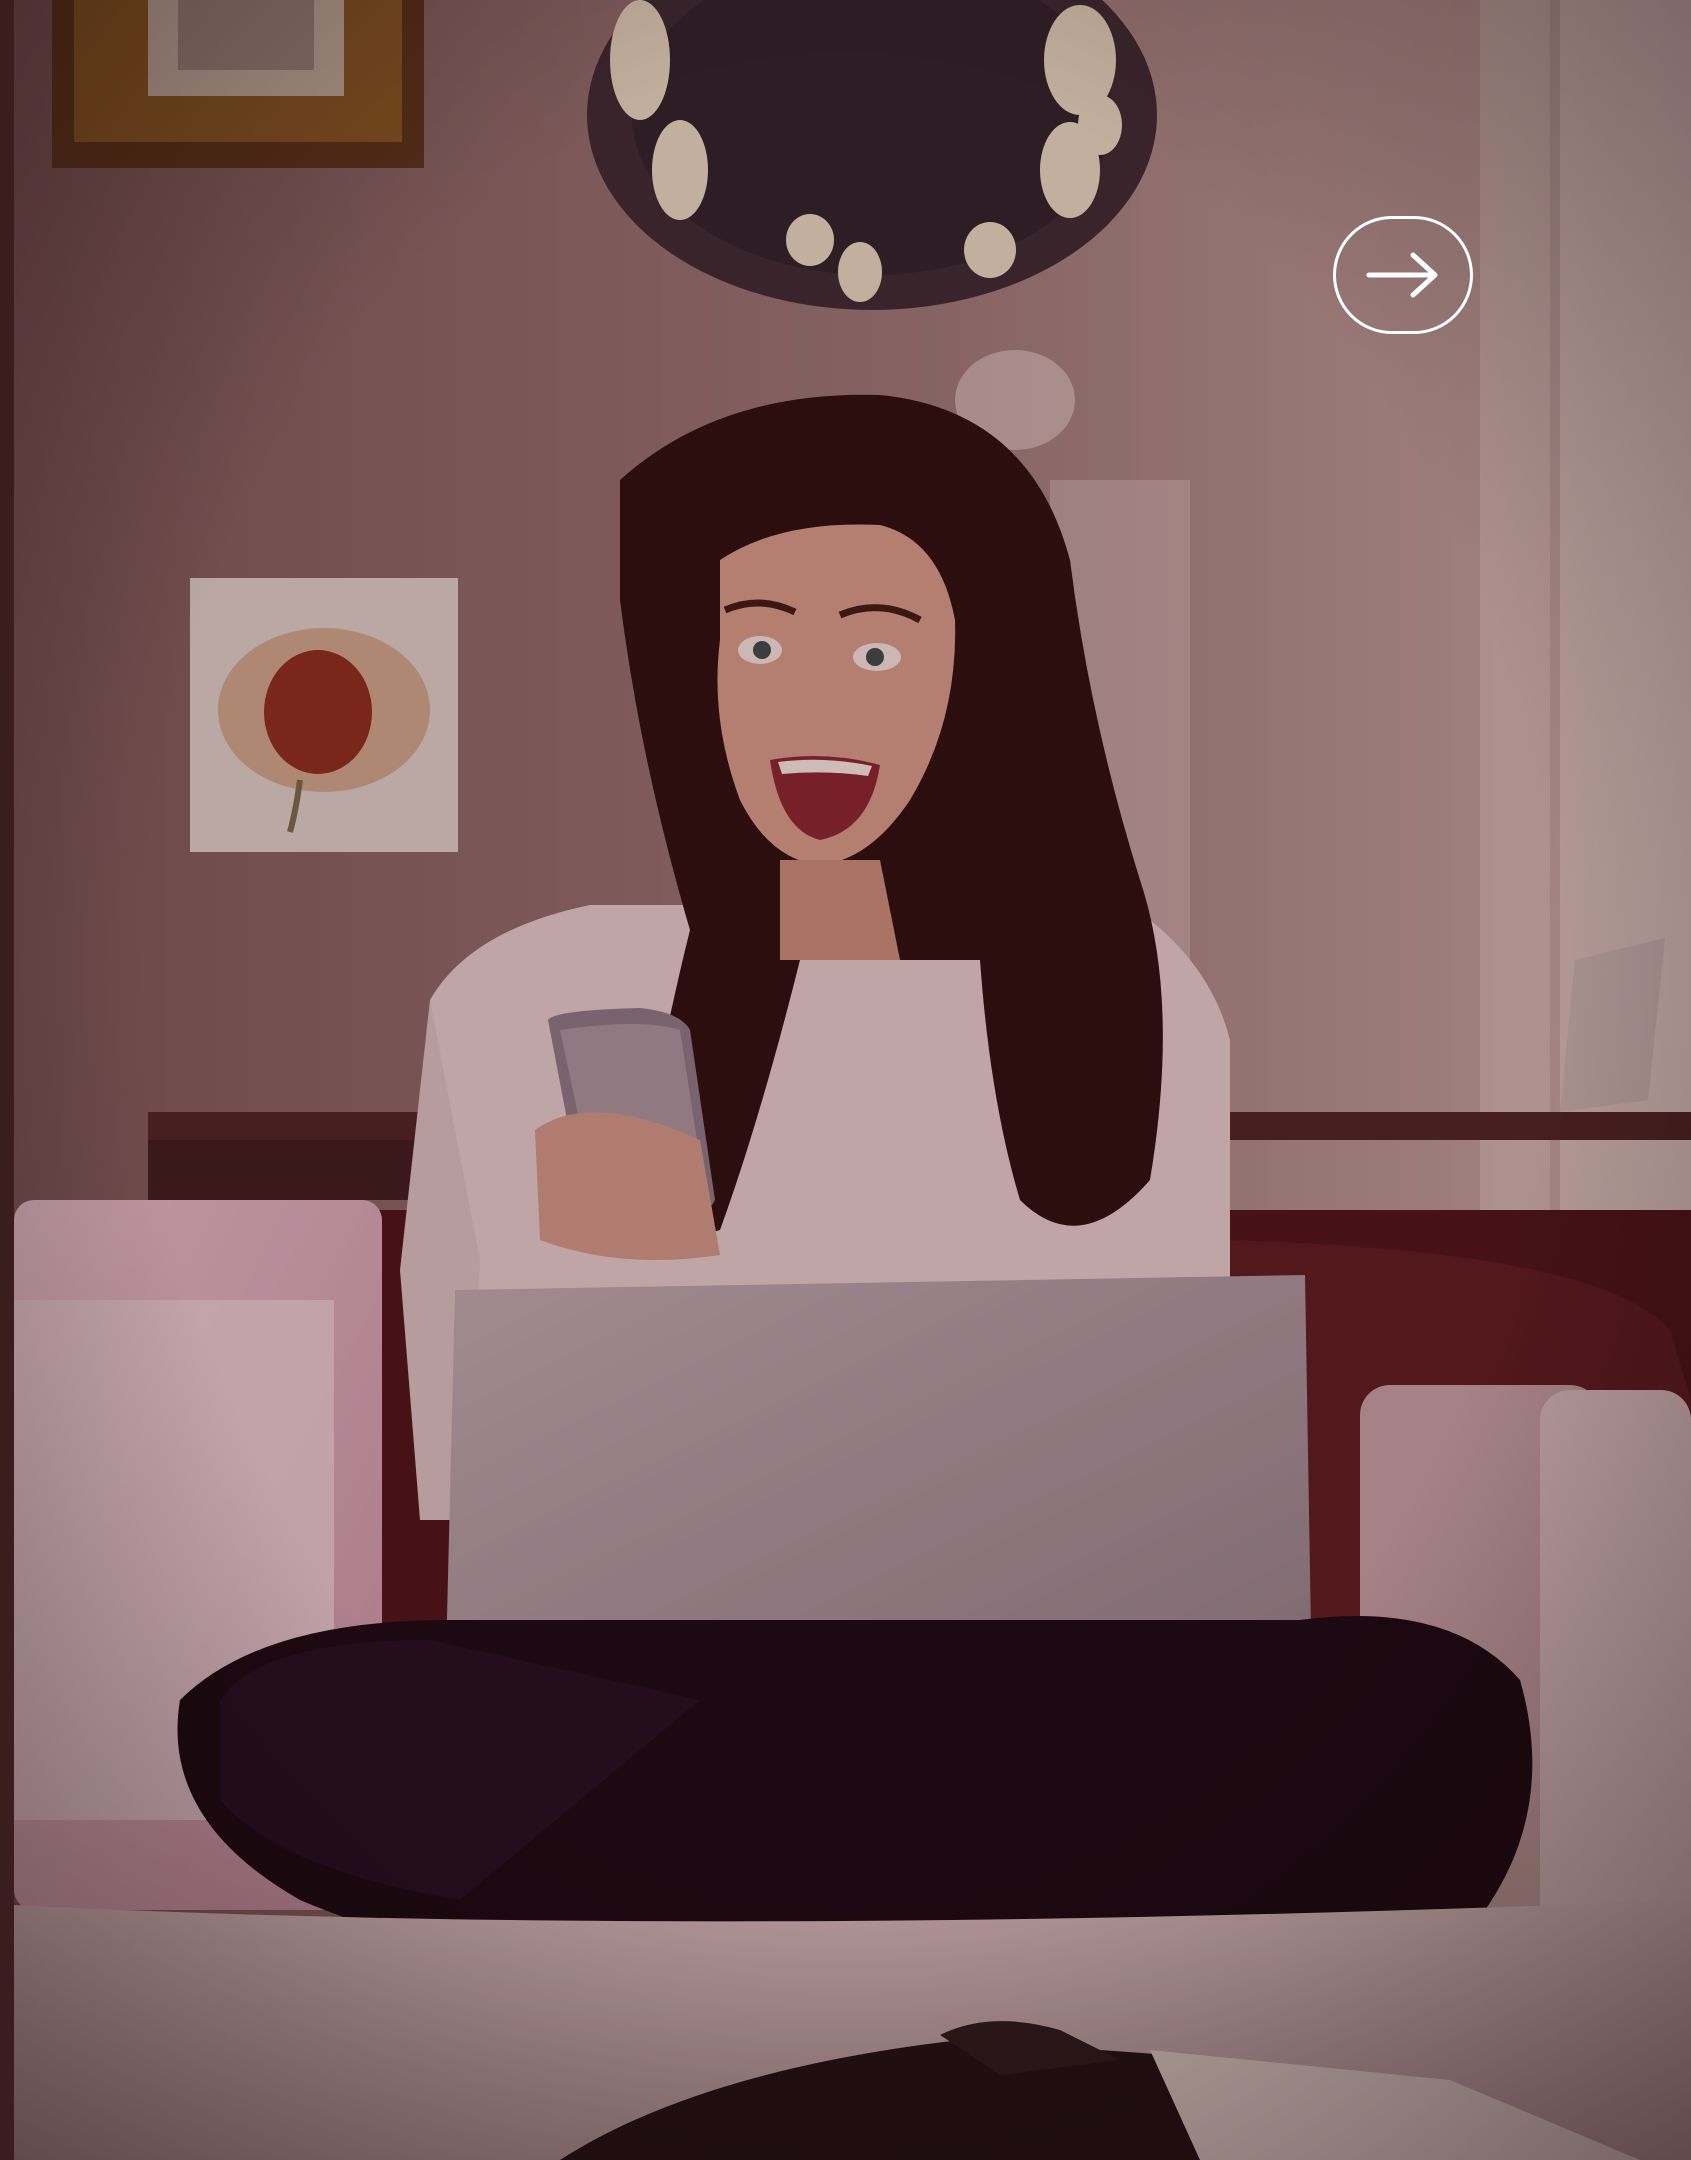  I want to click on left-edge-border, so click(7, 1080).